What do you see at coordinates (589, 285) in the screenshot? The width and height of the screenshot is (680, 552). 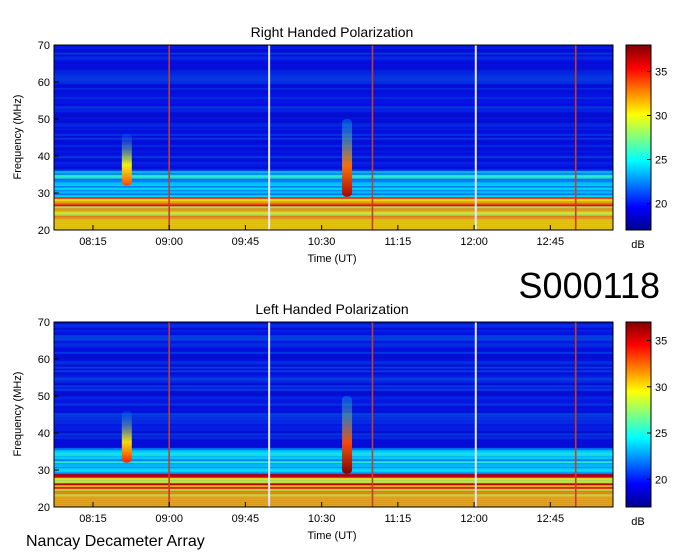 I see `observation-id: S000118` at bounding box center [589, 285].